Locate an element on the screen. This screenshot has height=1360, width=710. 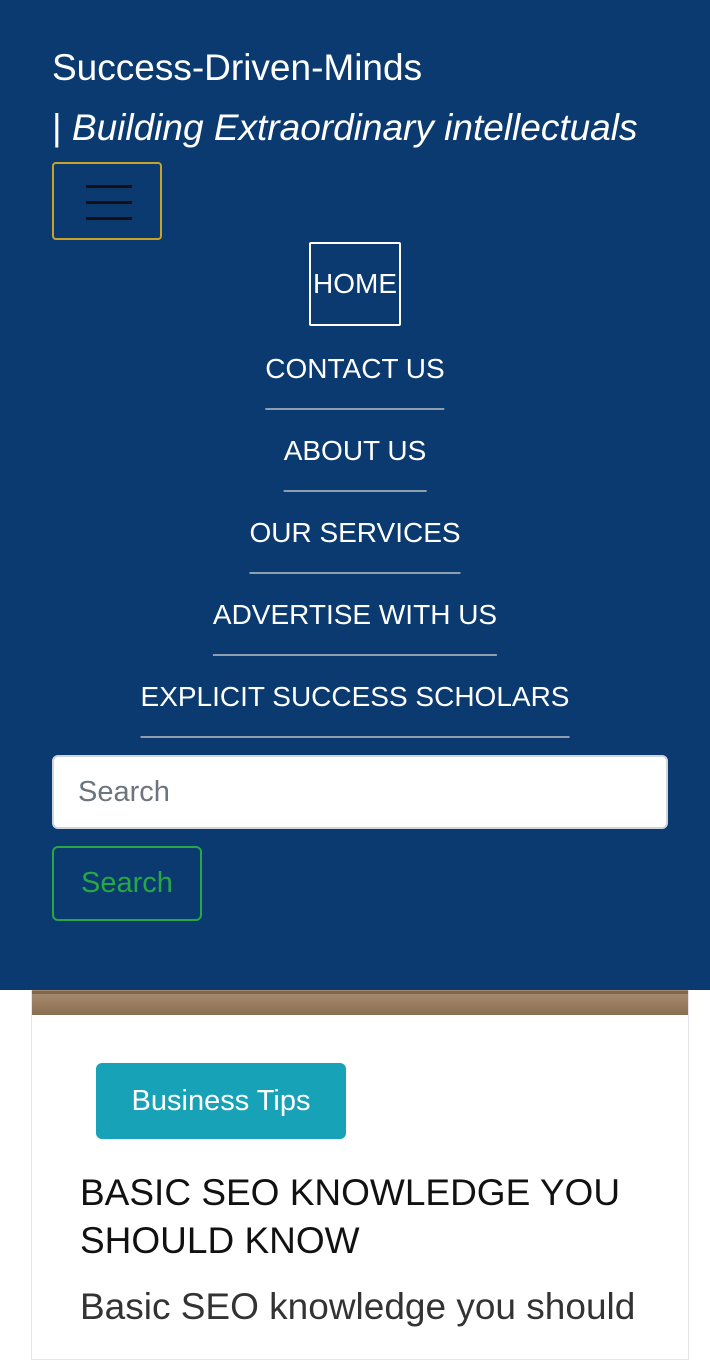
nav-item-home: HOME is located at coordinates (355, 284).